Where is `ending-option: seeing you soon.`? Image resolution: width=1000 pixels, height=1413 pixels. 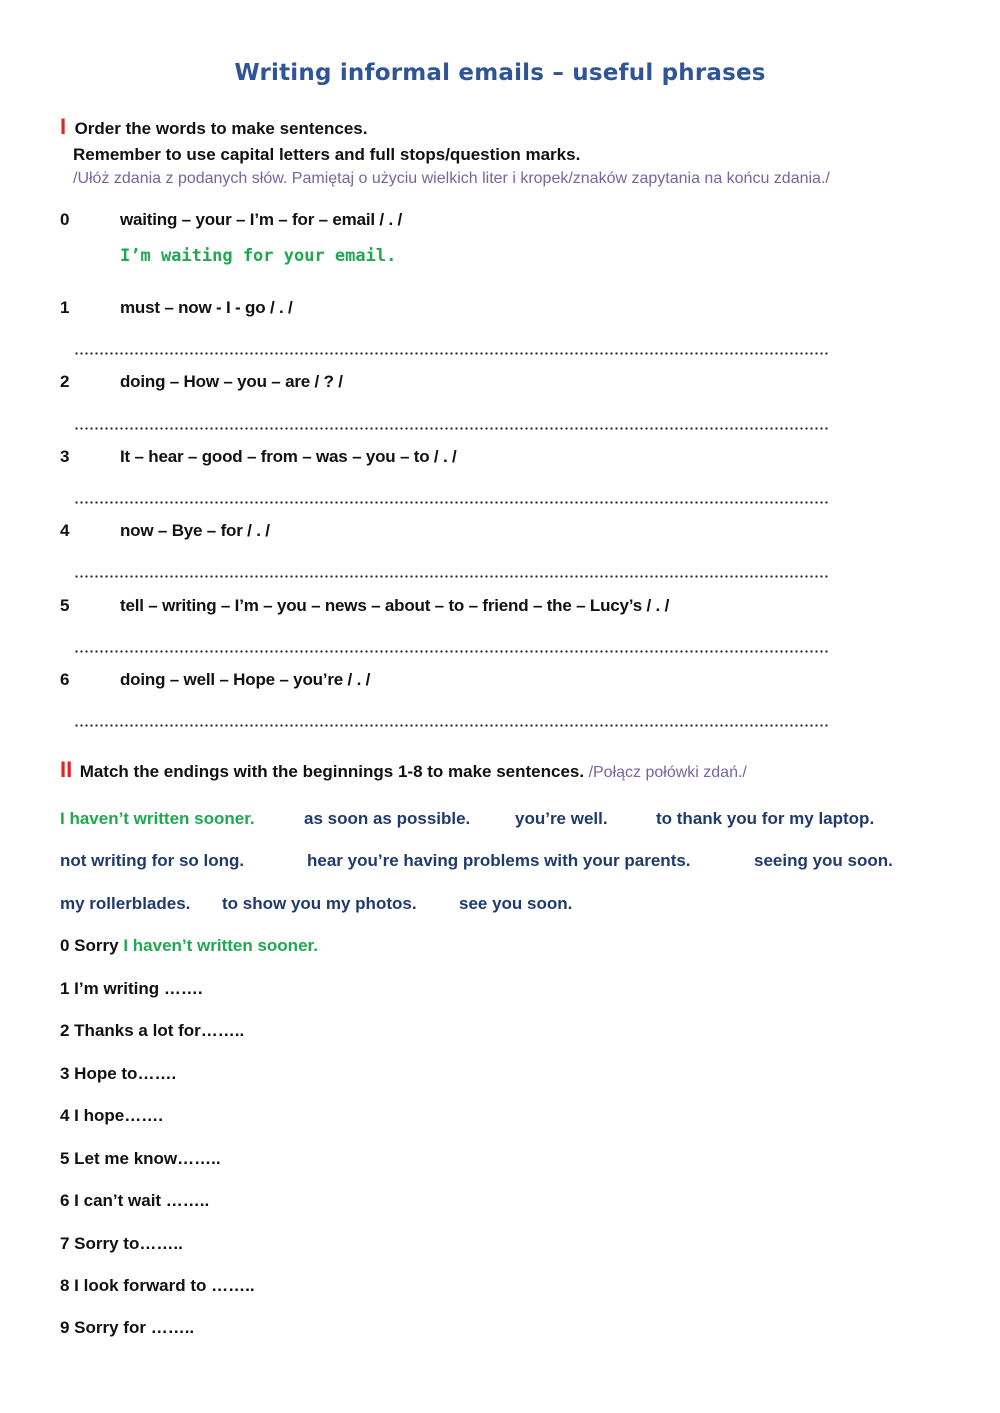 ending-option: seeing you soon. is located at coordinates (823, 861).